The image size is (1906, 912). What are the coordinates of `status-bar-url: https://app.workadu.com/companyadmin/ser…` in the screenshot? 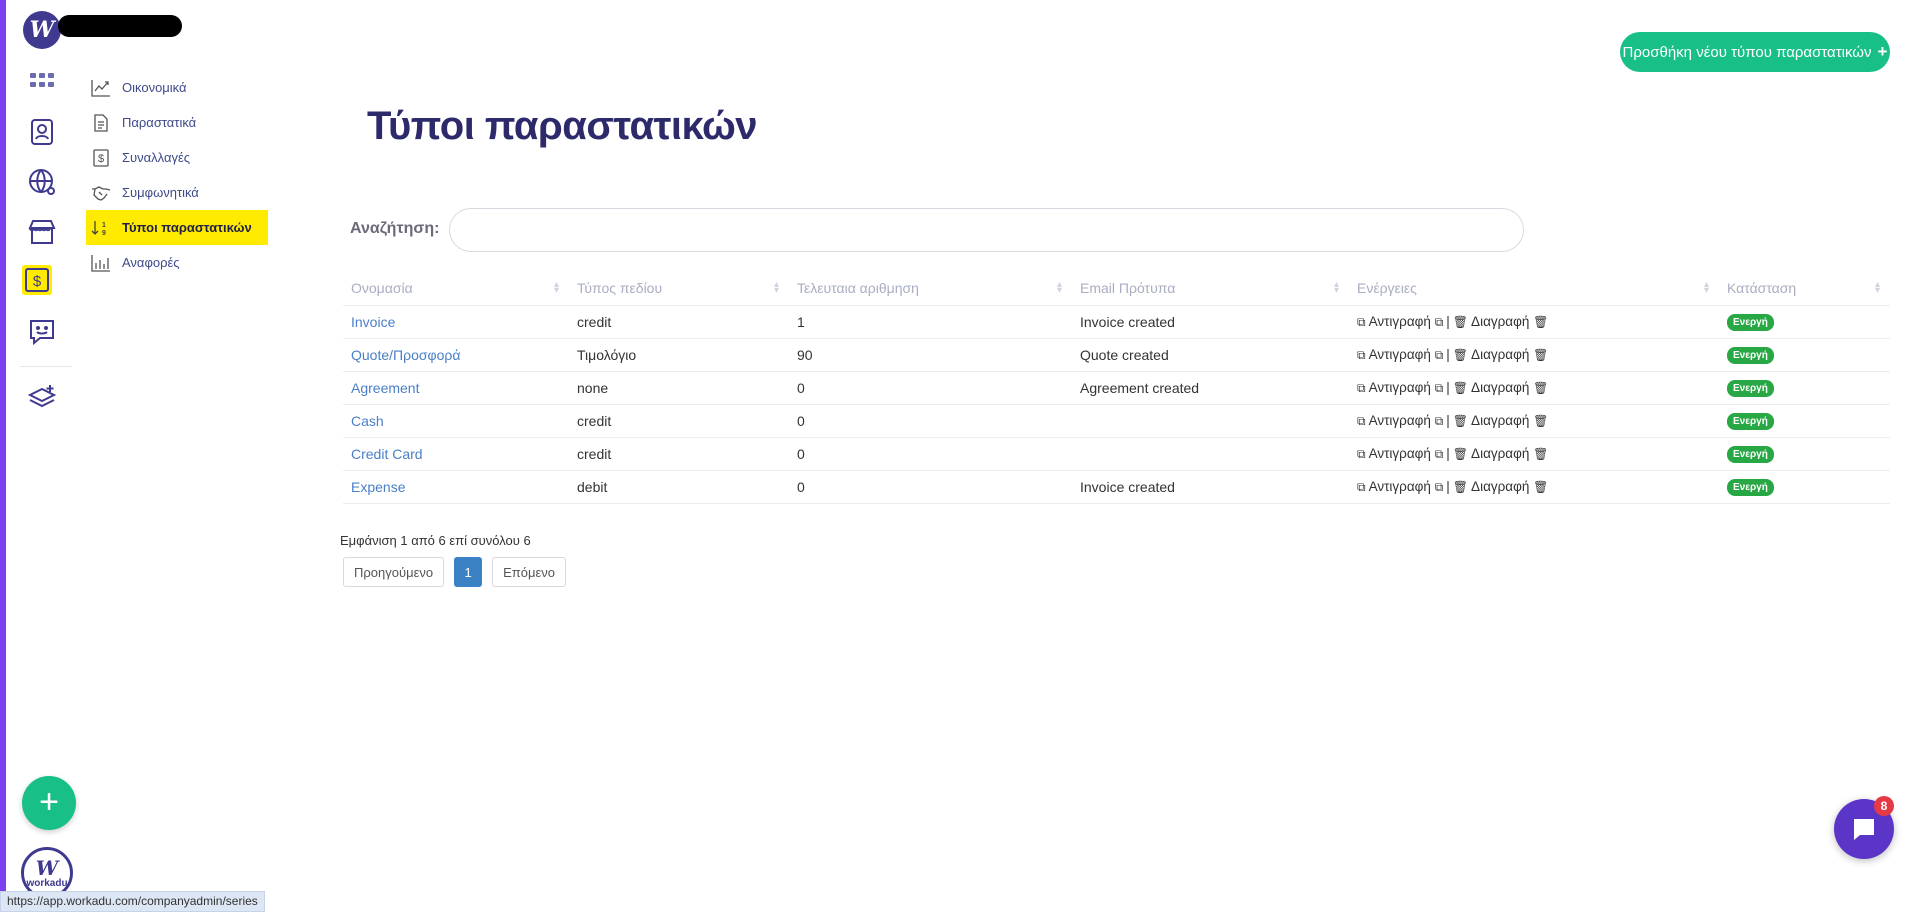 It's located at (132, 901).